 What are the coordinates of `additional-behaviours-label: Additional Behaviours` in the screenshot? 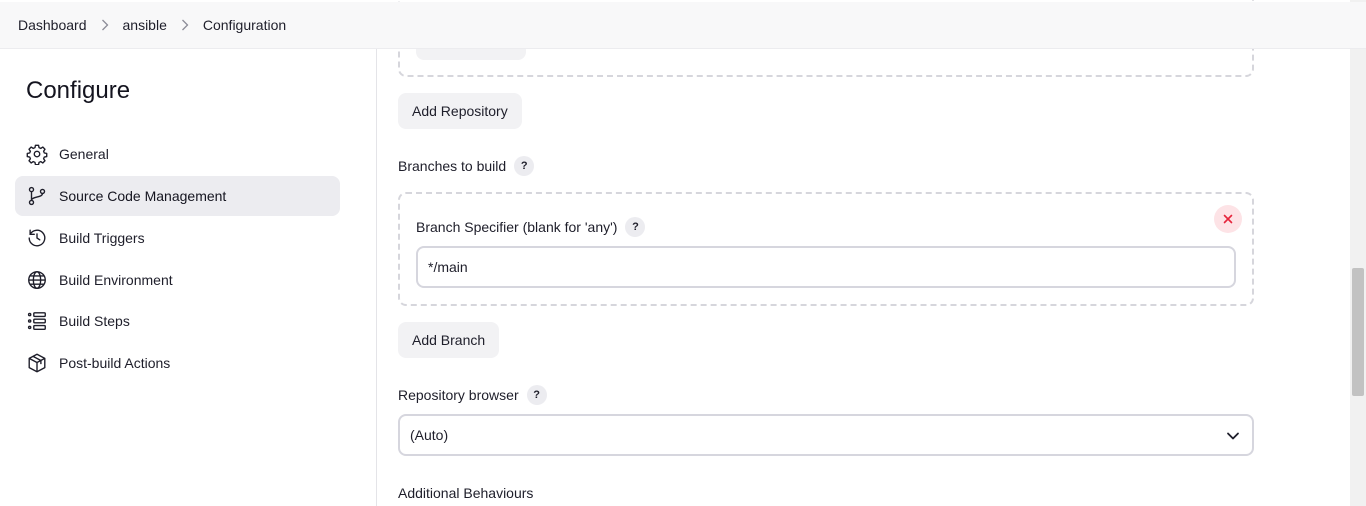 It's located at (466, 493).